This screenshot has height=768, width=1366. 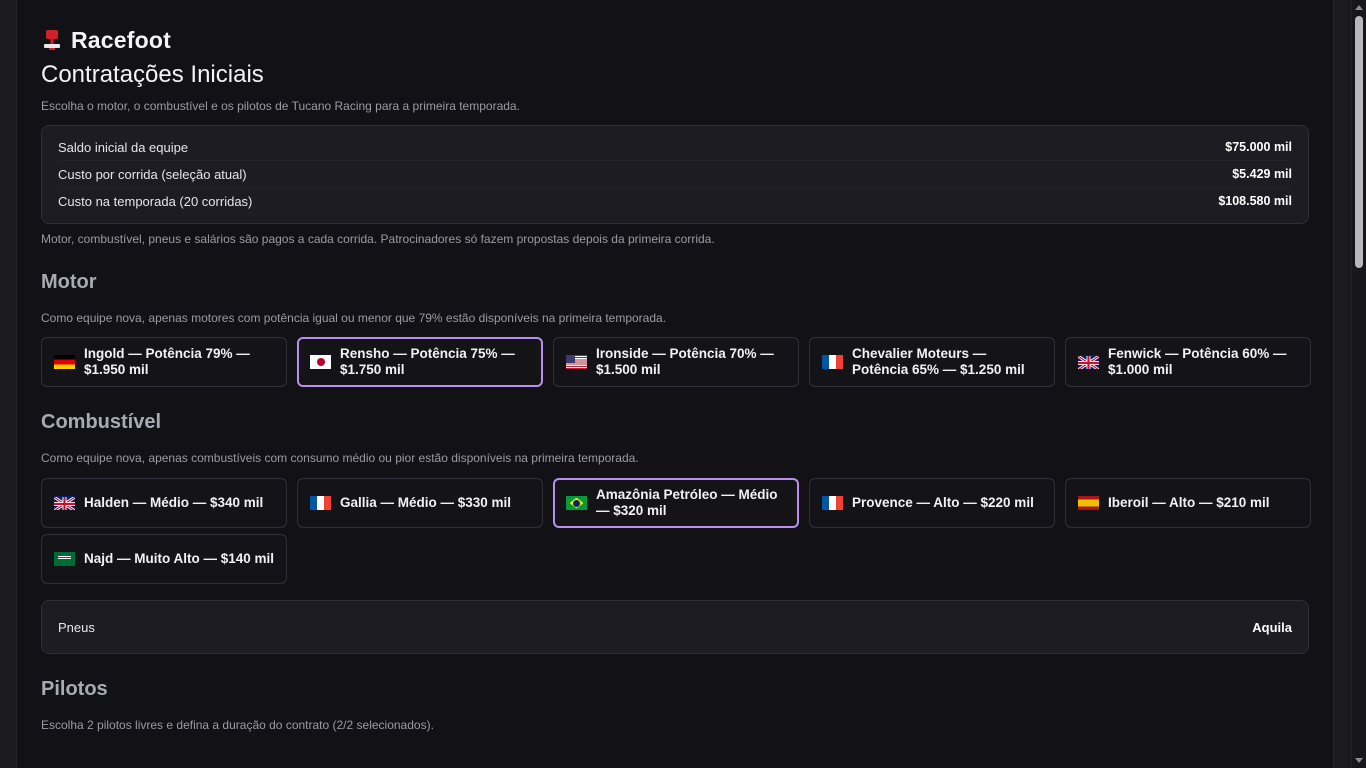 I want to click on fuel-option-iberoil: Iberoil — Alto — $210 mil, so click(x=1188, y=503).